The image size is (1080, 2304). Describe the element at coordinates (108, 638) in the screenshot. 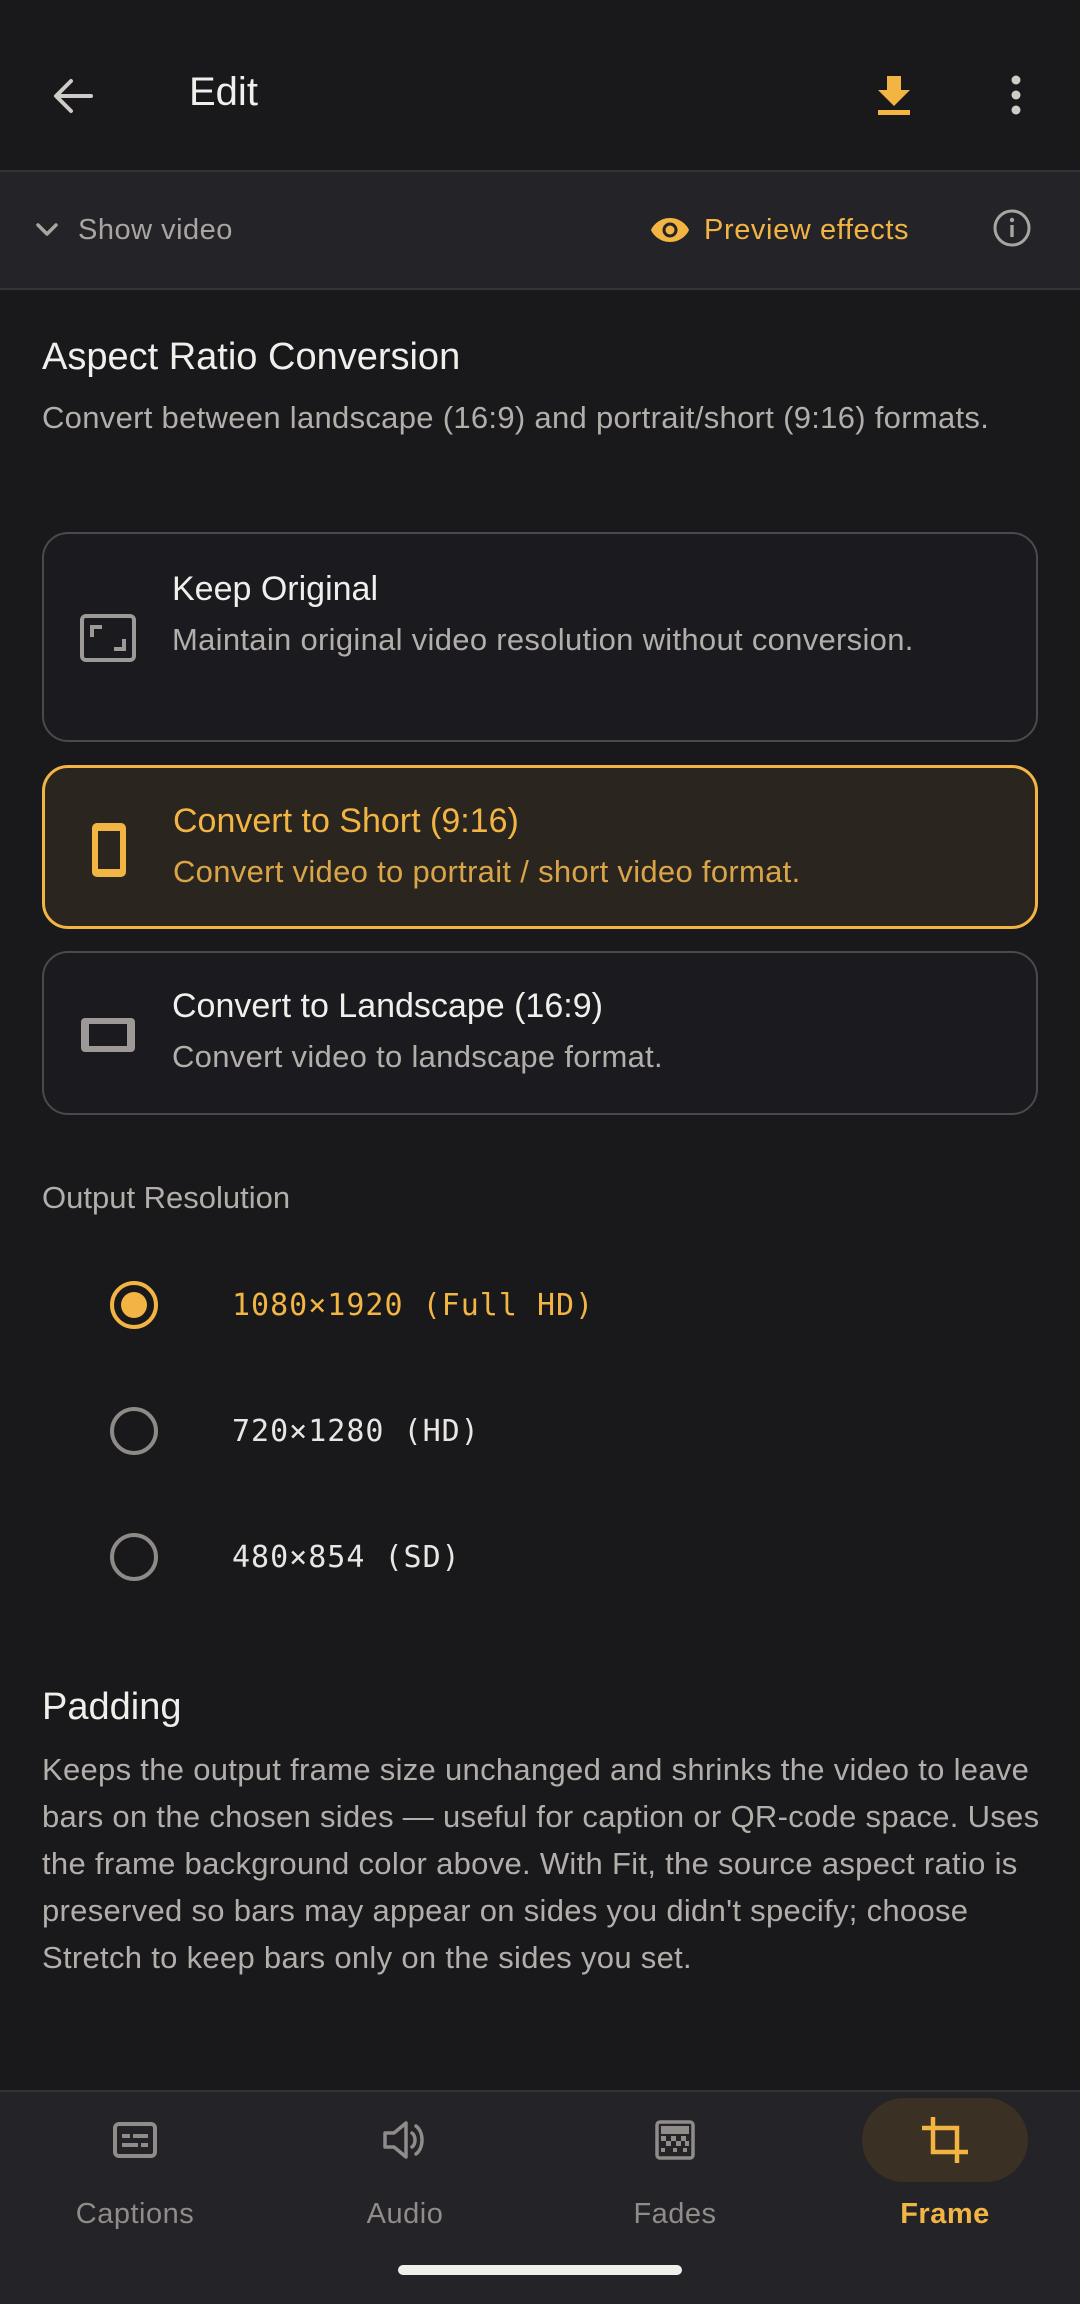

I see `aspect-ratio-icon` at that location.